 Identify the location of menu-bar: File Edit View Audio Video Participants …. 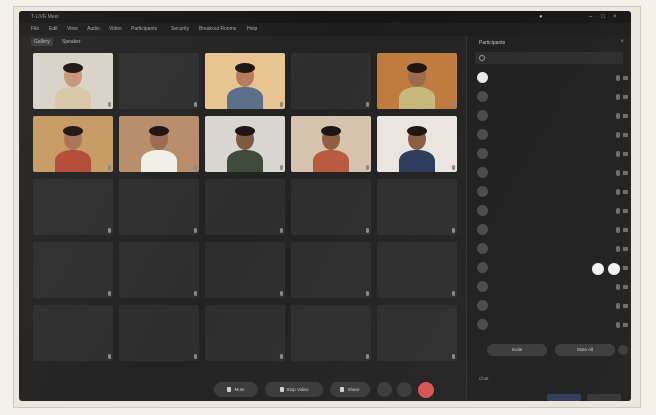
(325, 29).